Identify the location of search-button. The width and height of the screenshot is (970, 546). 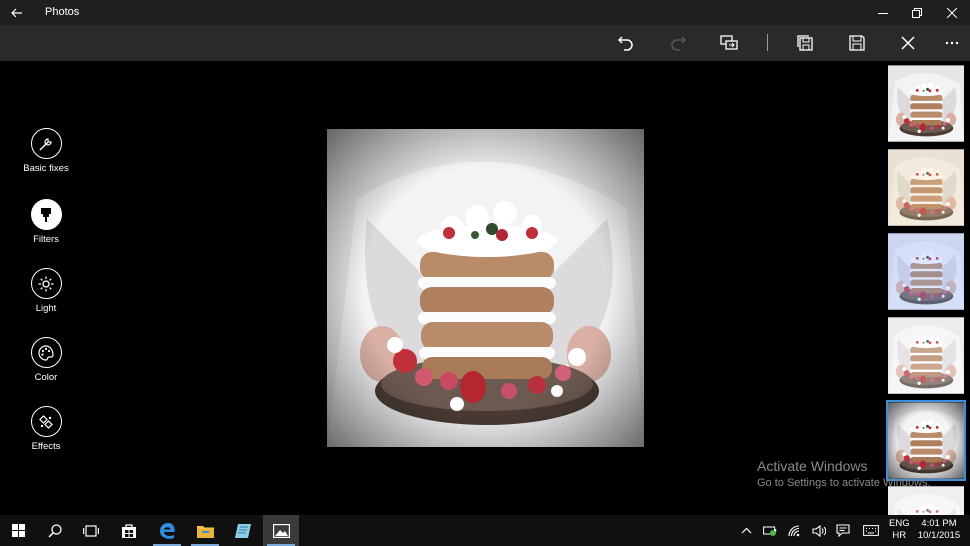
(55, 530).